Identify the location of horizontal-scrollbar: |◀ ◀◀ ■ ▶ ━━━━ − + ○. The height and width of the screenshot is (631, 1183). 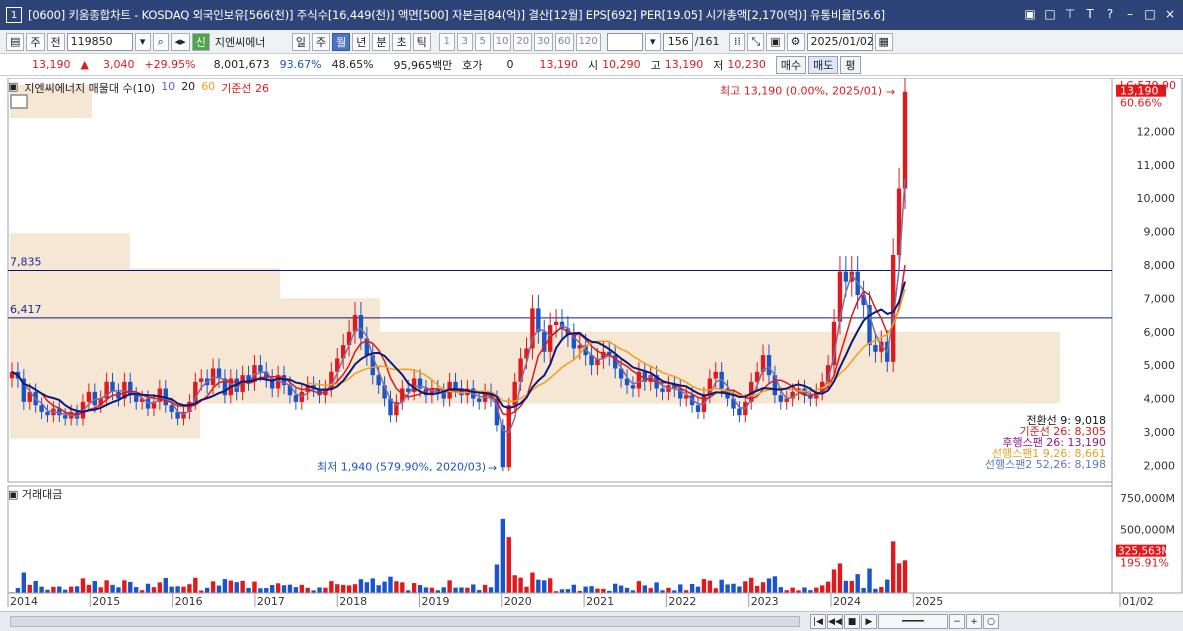
(591, 621).